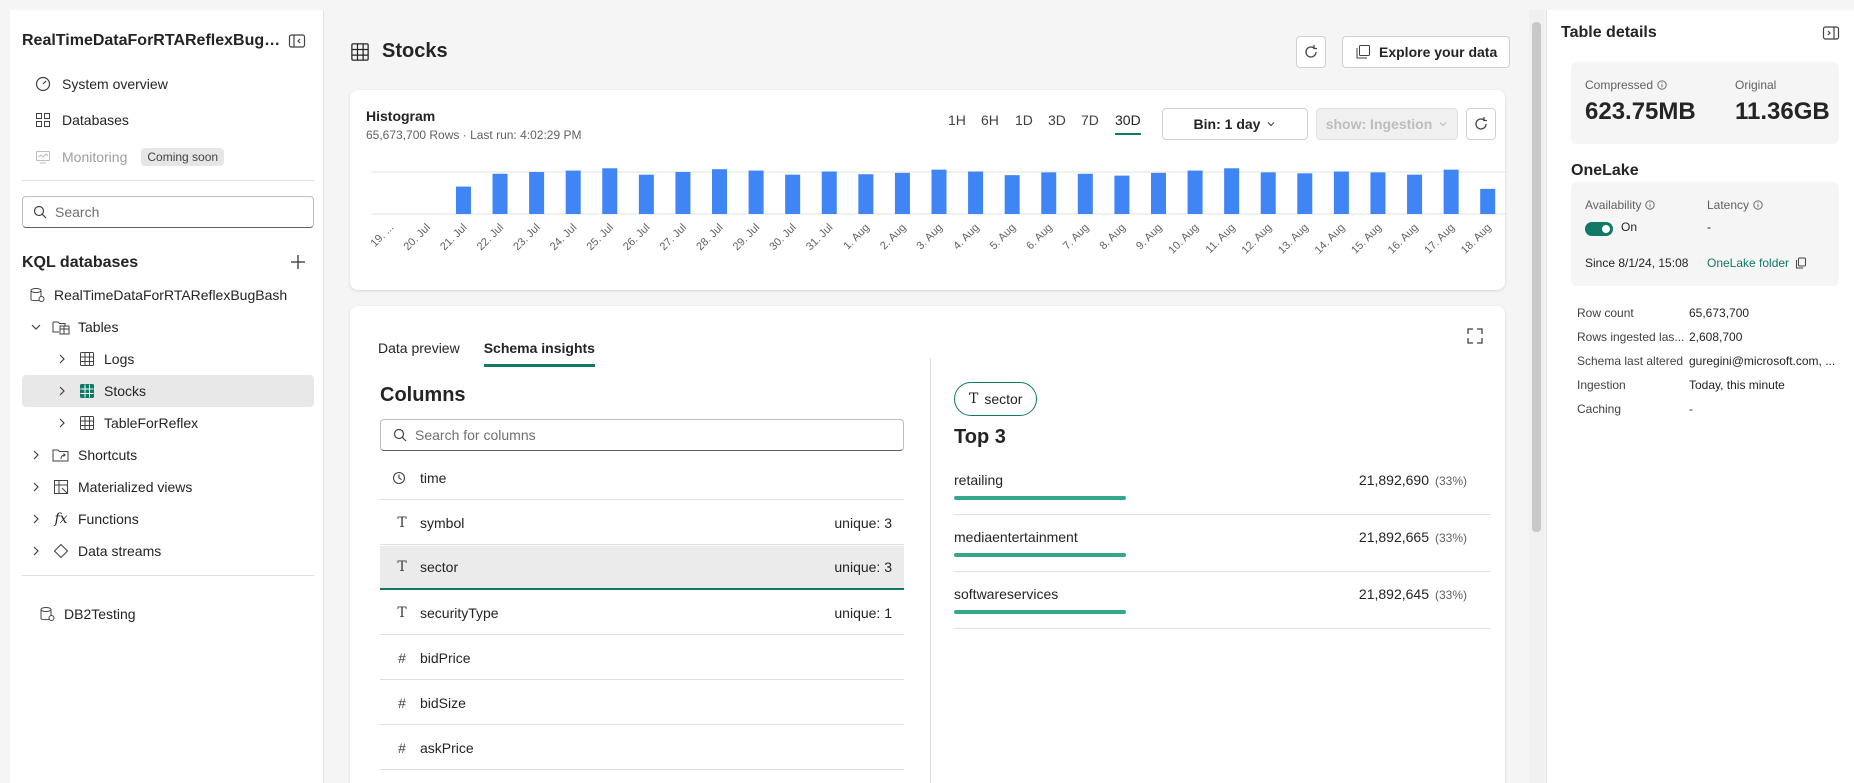 This screenshot has width=1854, height=783. What do you see at coordinates (419, 353) in the screenshot?
I see `tab-data-preview: Data preview` at bounding box center [419, 353].